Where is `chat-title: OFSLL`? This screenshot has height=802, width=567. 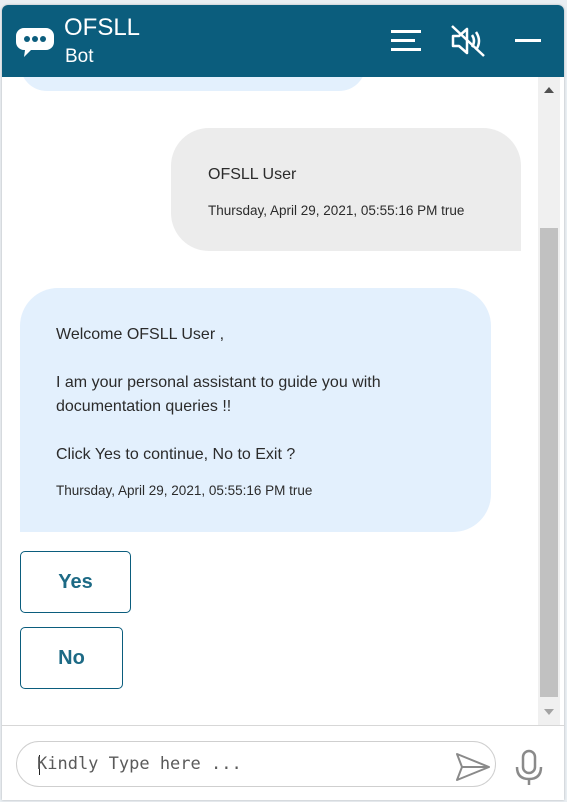
chat-title: OFSLL is located at coordinates (102, 27).